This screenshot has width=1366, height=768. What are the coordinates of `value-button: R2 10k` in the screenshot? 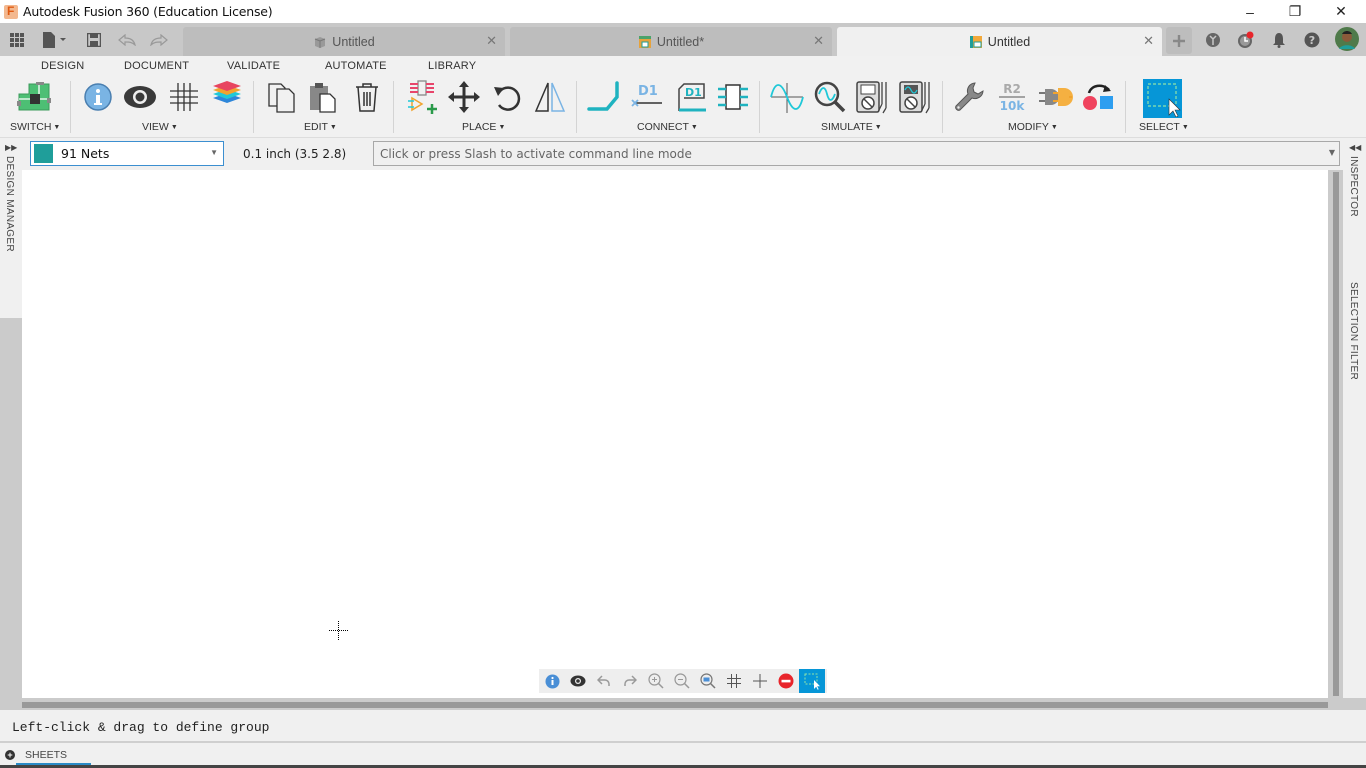 It's located at (1012, 97).